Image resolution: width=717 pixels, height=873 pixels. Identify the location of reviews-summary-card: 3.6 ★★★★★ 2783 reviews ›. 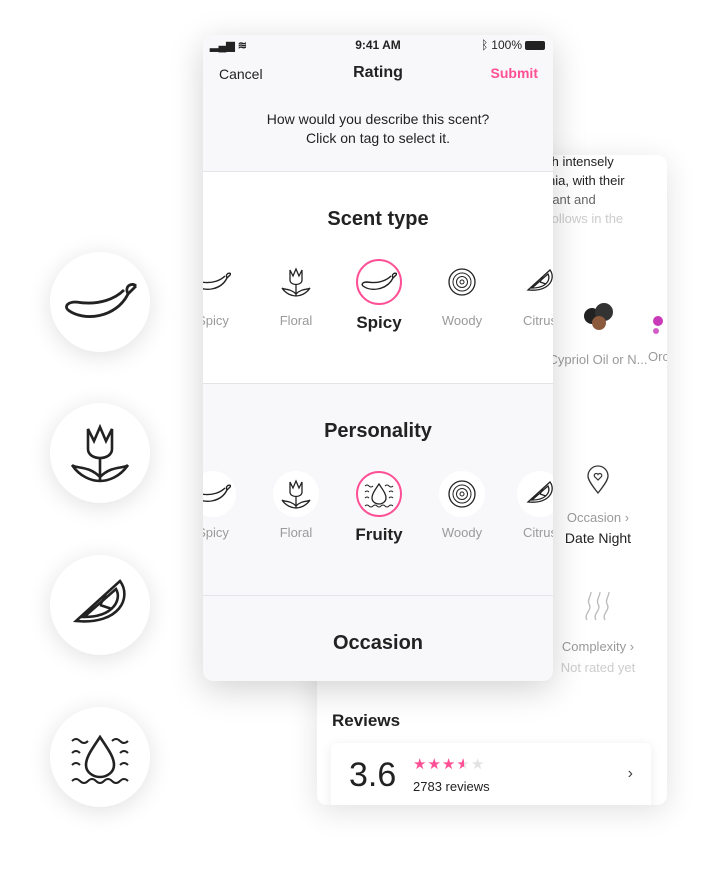
(491, 774).